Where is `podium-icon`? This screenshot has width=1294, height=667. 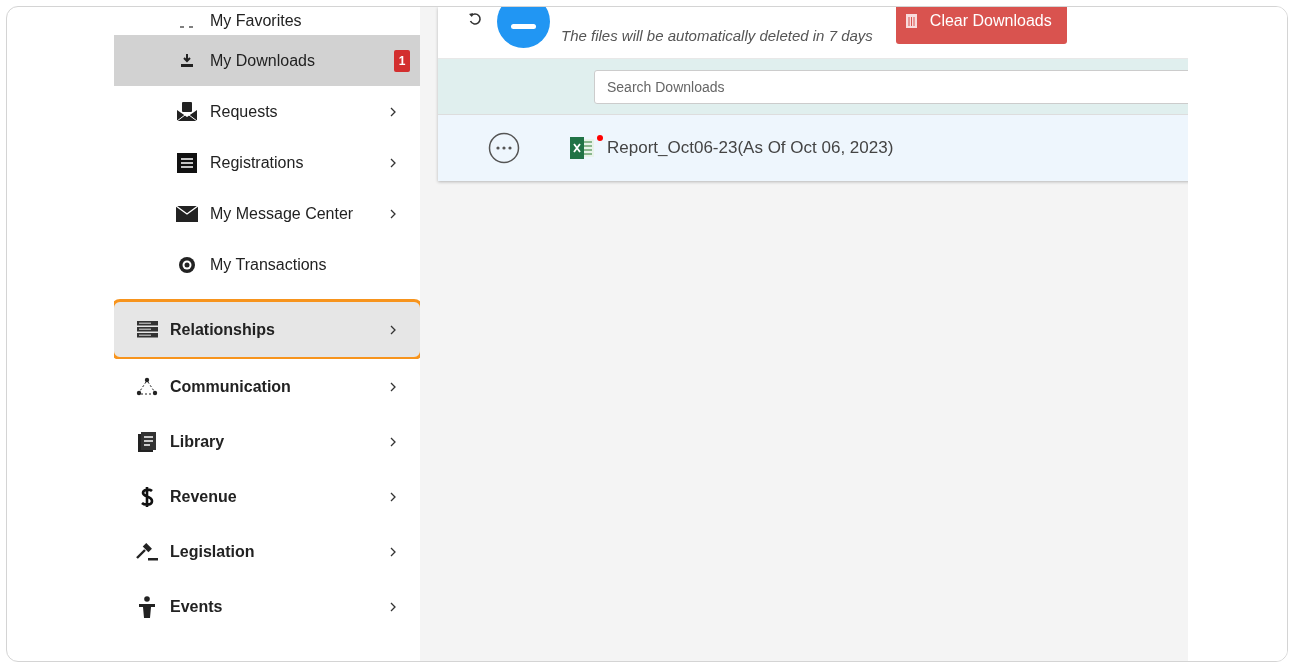 podium-icon is located at coordinates (147, 606).